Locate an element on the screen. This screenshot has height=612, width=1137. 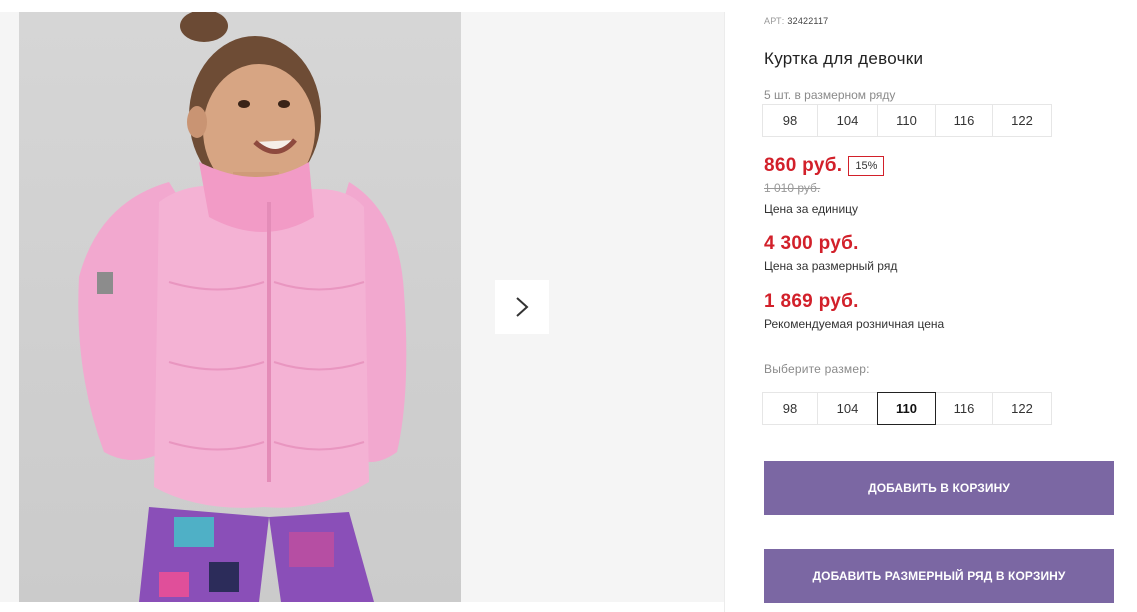
size-option-110-selected: 110 is located at coordinates (906, 408).